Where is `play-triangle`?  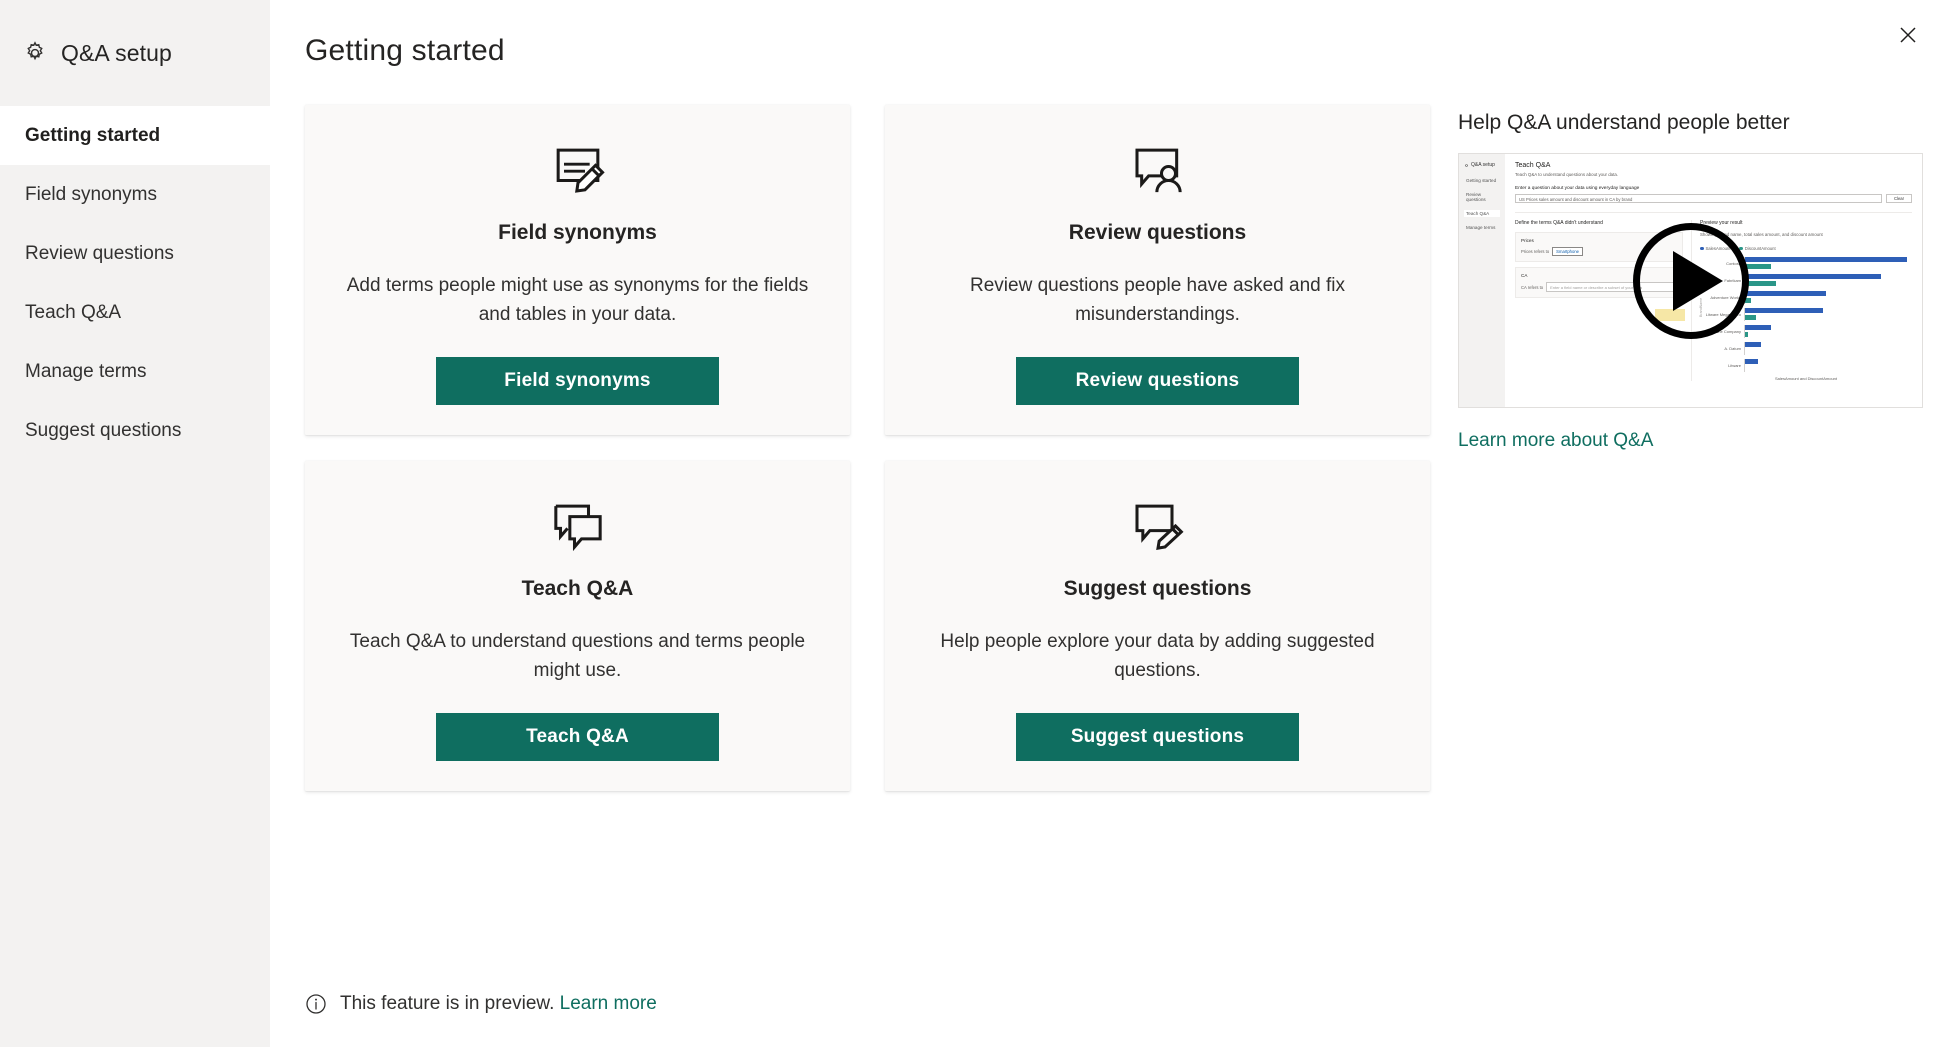
play-triangle is located at coordinates (1697, 280).